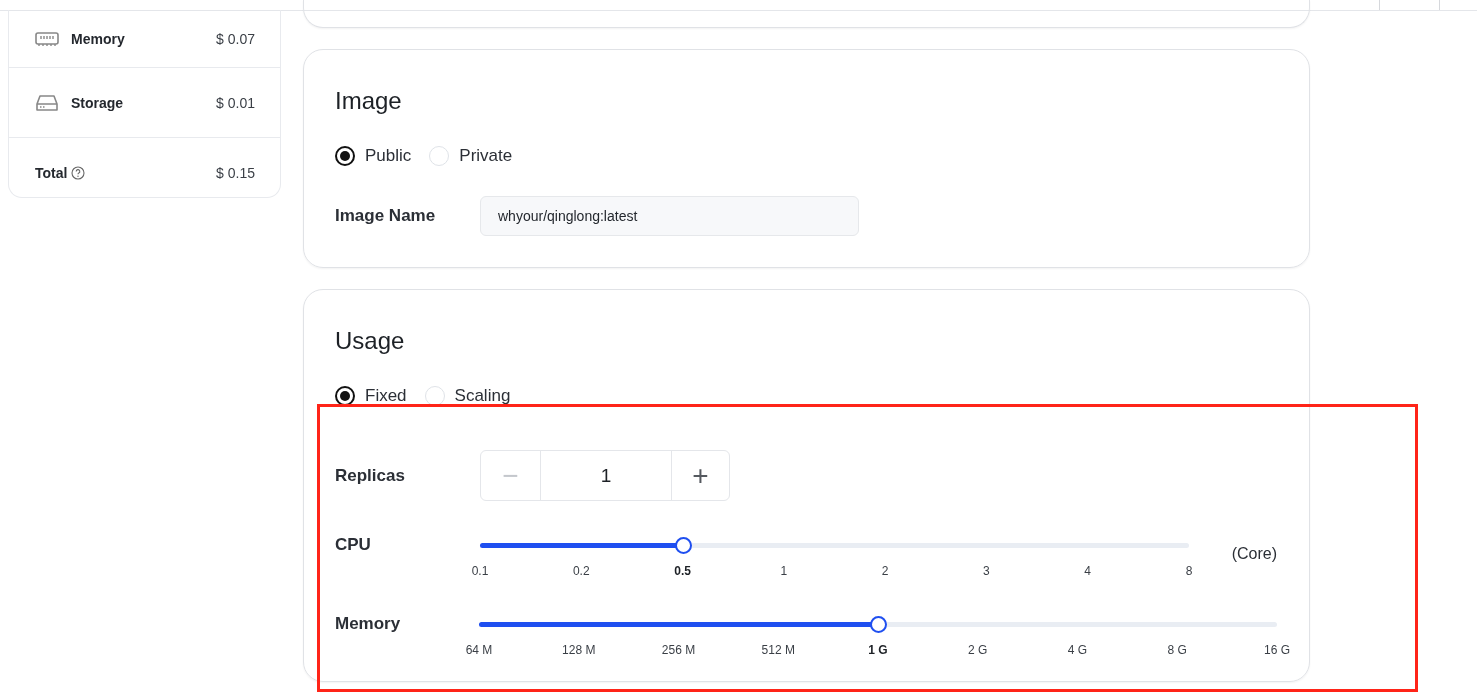  What do you see at coordinates (467, 396) in the screenshot?
I see `radio-option: Scaling` at bounding box center [467, 396].